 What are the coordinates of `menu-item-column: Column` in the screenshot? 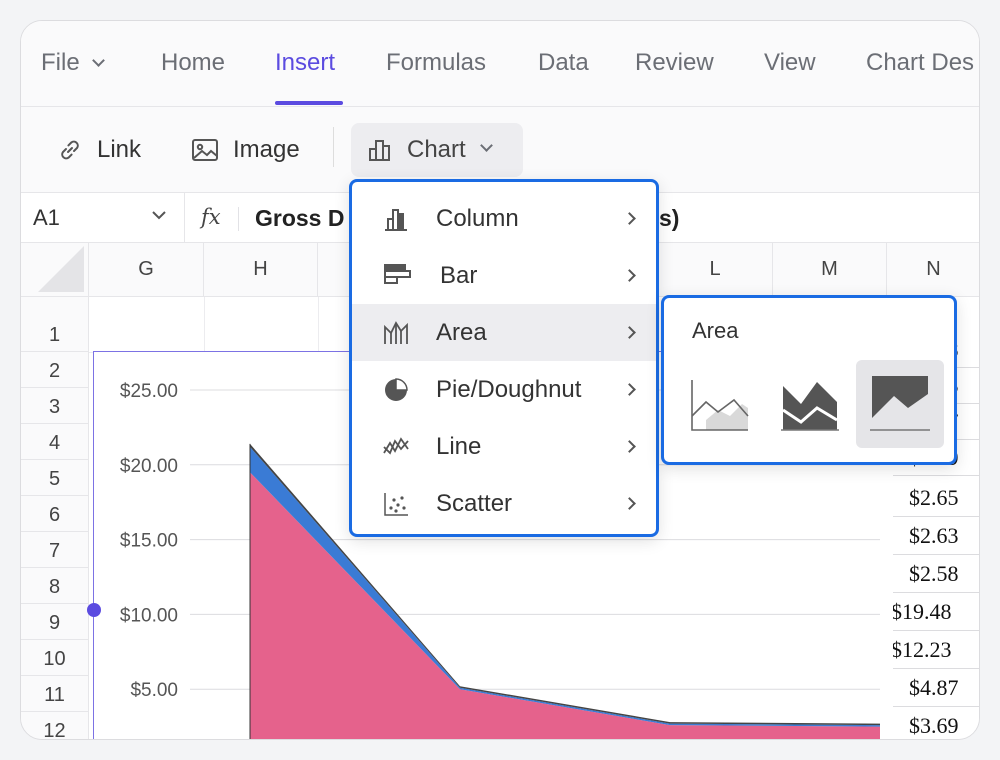 It's located at (504, 218).